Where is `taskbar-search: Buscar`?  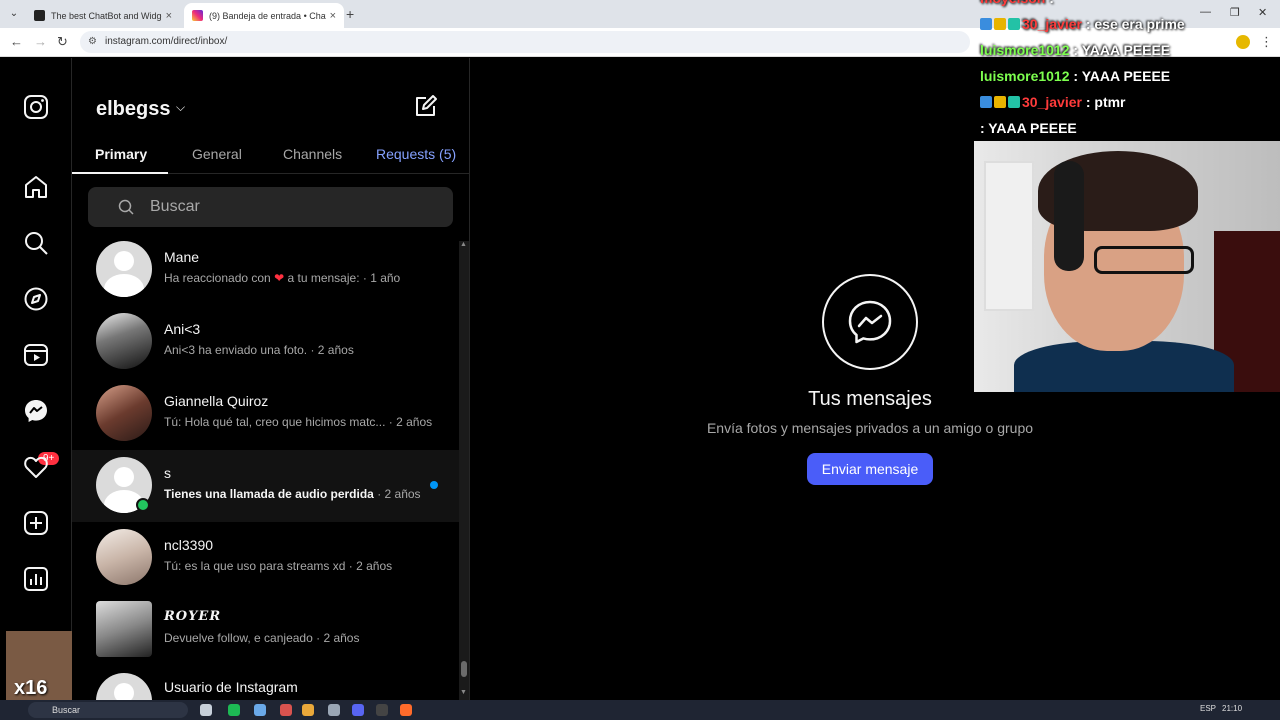
taskbar-search: Buscar is located at coordinates (108, 710).